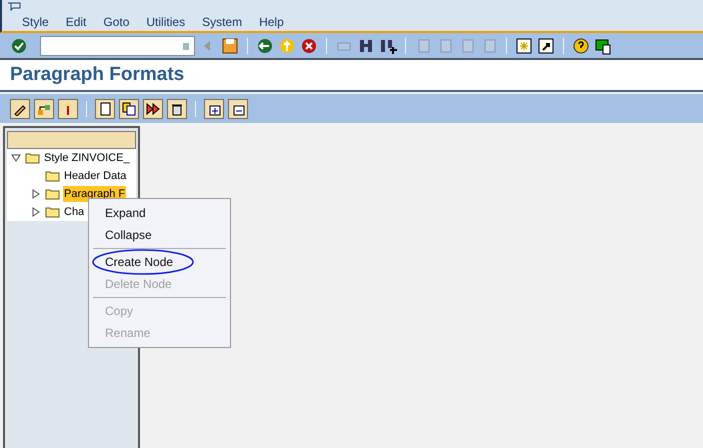 Image resolution: width=703 pixels, height=448 pixels. What do you see at coordinates (97, 74) in the screenshot?
I see `screen-title: Paragraph Formats` at bounding box center [97, 74].